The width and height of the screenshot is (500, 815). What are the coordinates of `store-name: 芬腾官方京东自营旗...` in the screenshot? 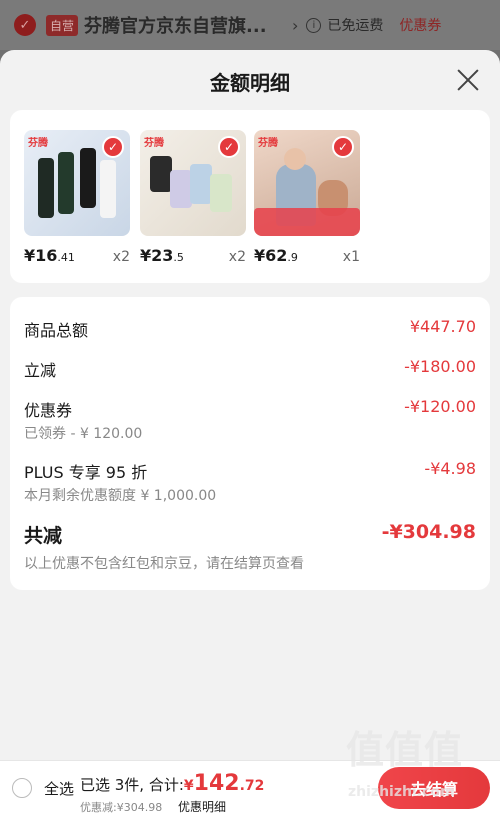 It's located at (184, 25).